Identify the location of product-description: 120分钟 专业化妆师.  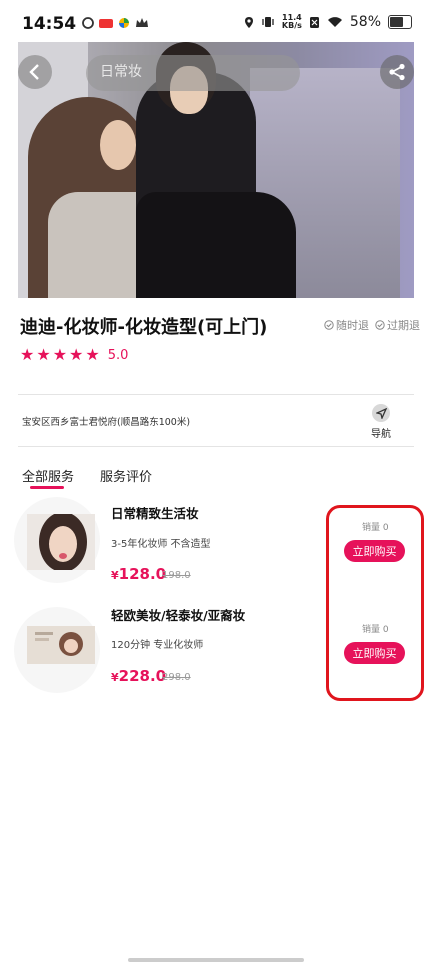
(157, 645).